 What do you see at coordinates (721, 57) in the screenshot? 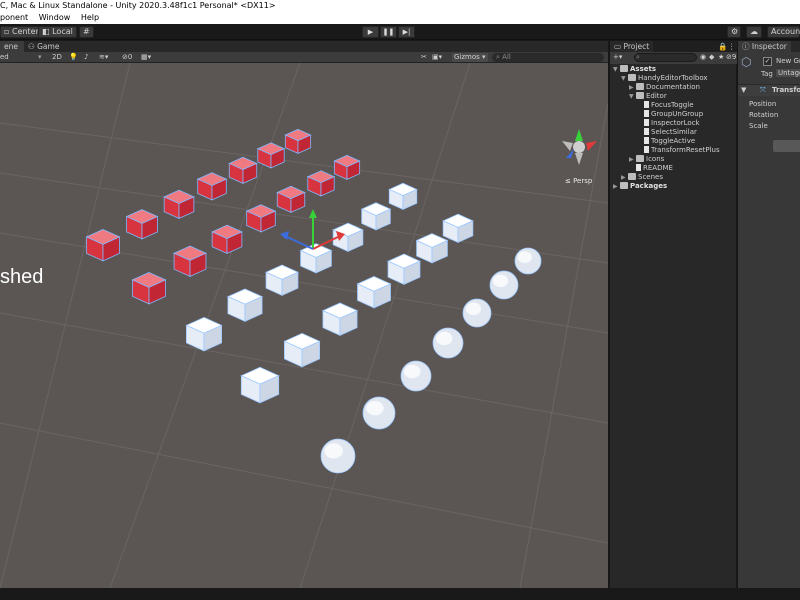
I see `star-icon: ★` at bounding box center [721, 57].